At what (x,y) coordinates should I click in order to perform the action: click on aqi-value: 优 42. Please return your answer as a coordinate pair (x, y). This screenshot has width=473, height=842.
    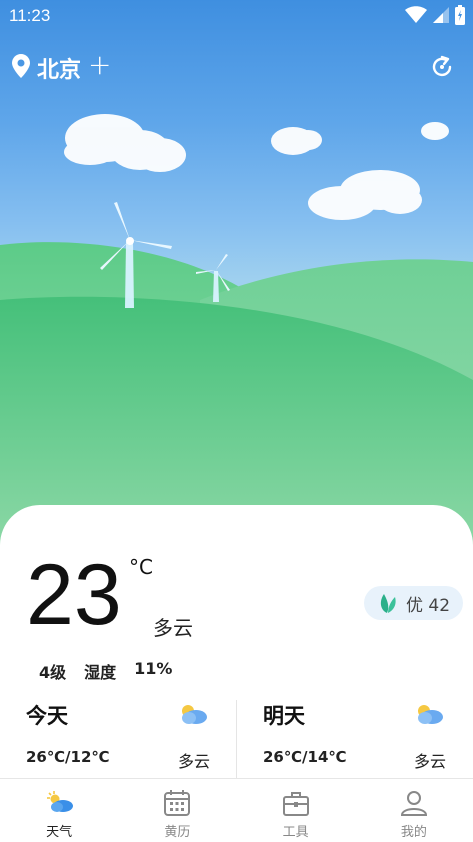
    Looking at the image, I should click on (428, 605).